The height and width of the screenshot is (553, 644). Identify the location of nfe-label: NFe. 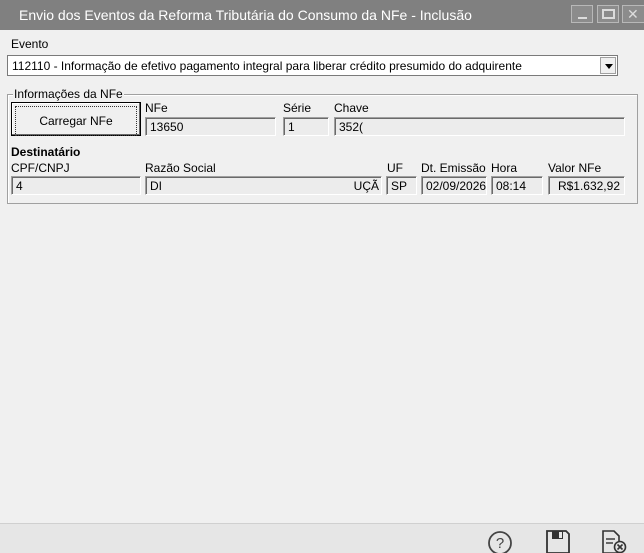
(156, 108).